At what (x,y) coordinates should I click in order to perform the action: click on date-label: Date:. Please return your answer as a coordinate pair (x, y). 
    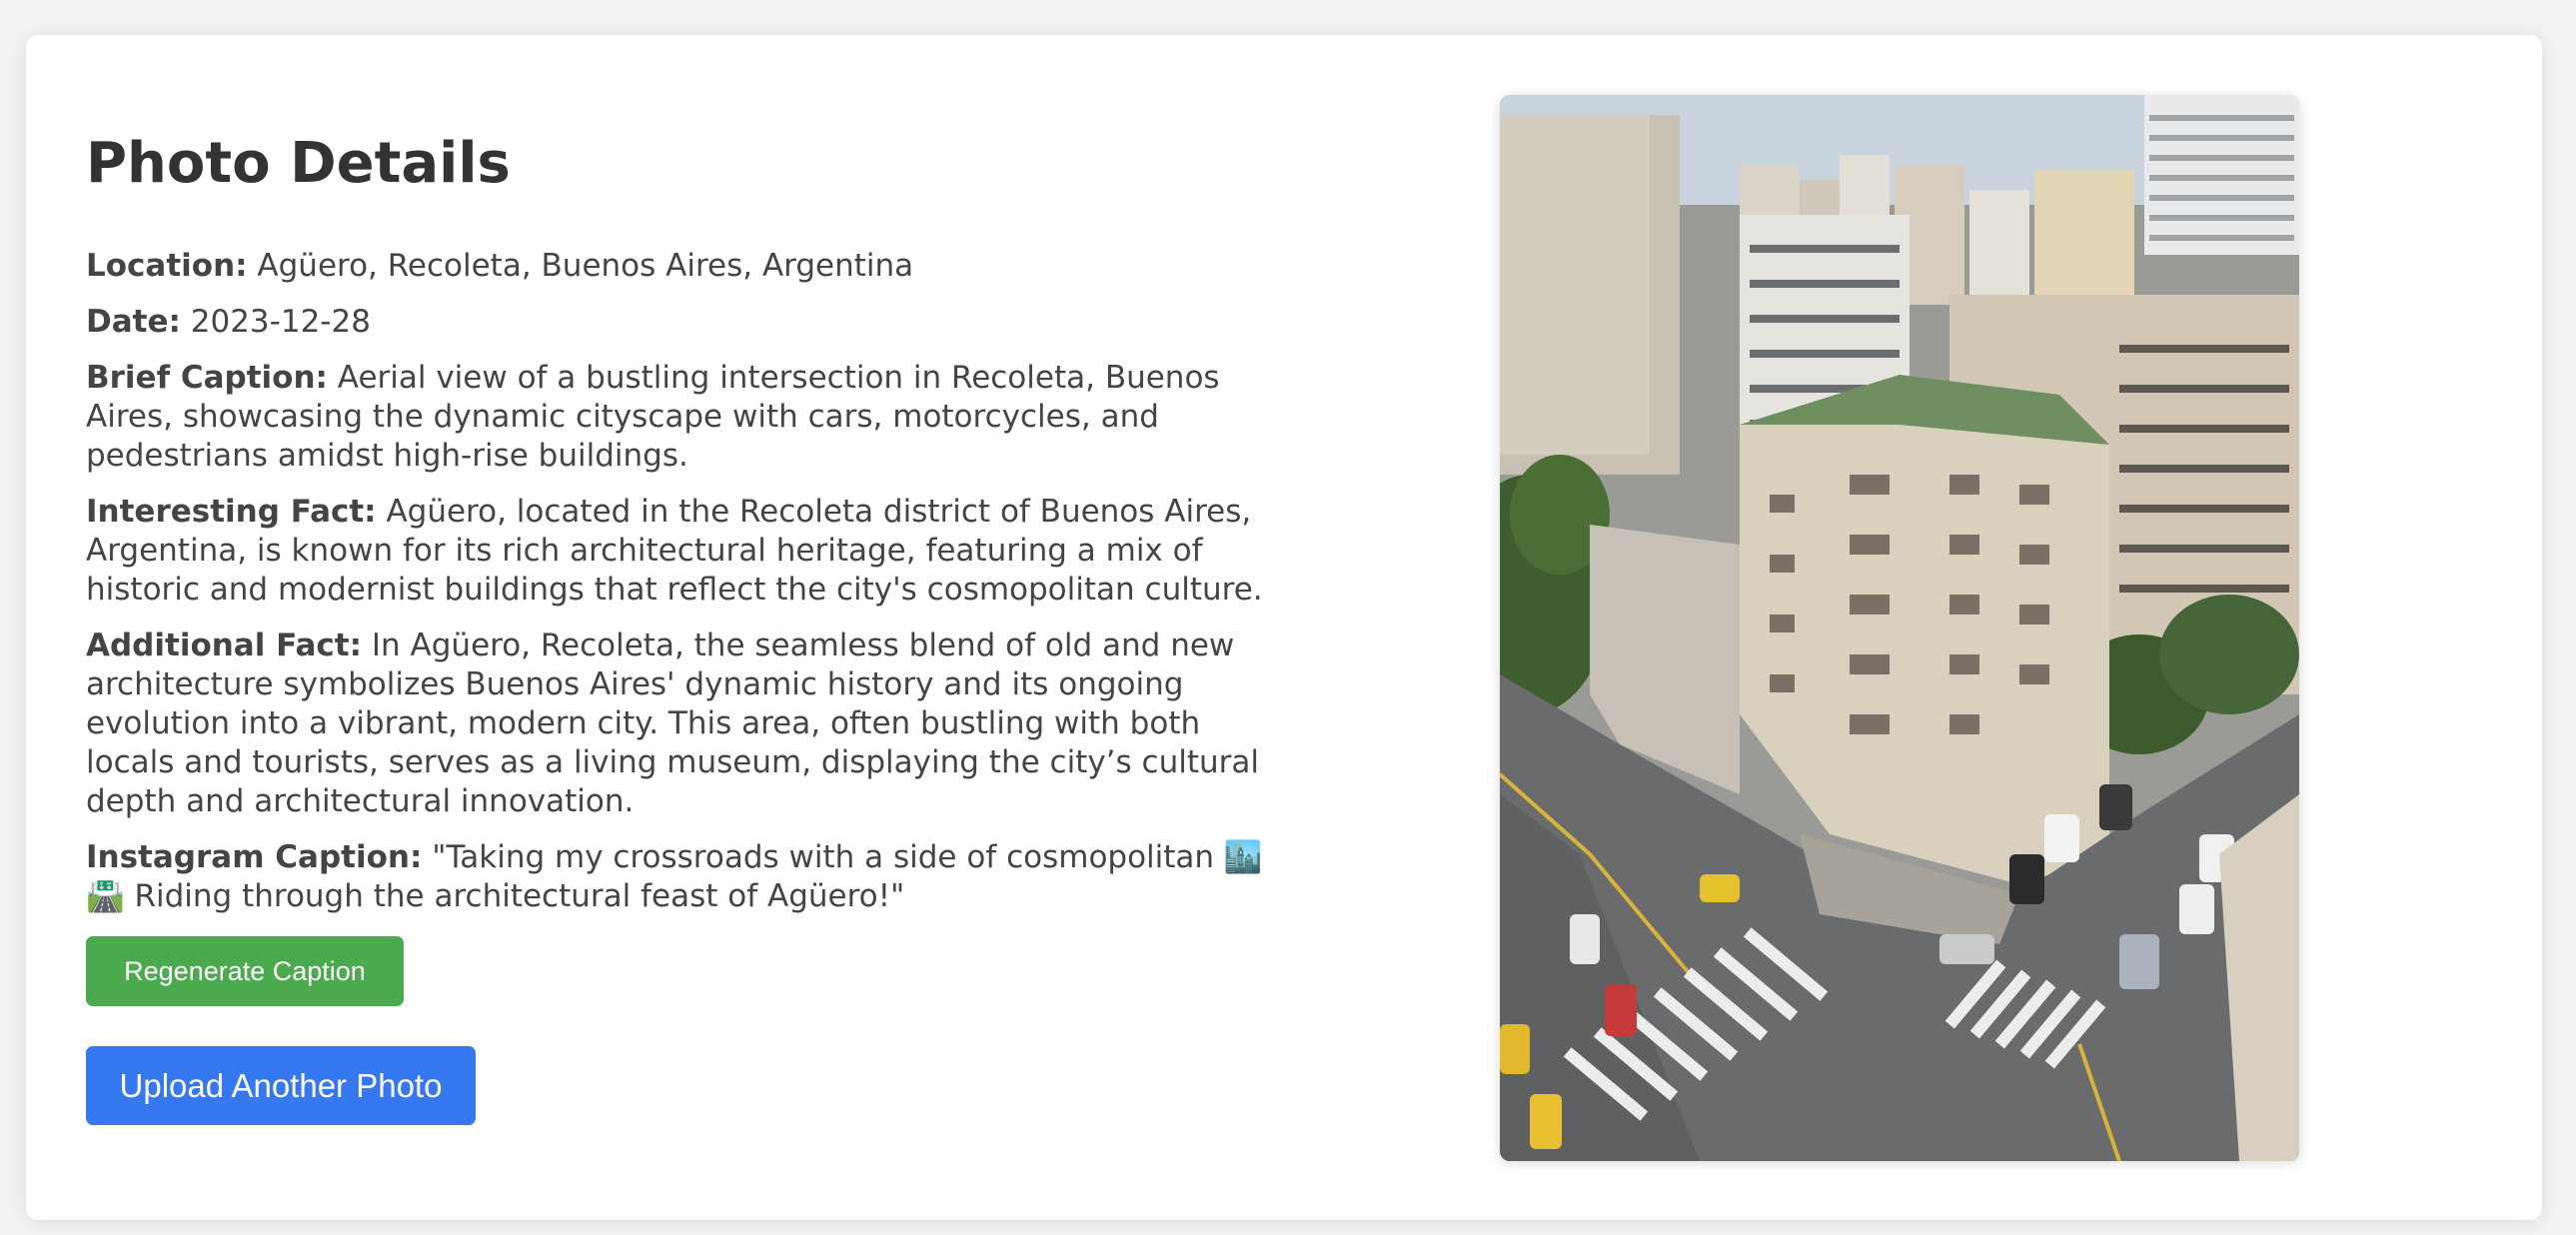
    Looking at the image, I should click on (133, 322).